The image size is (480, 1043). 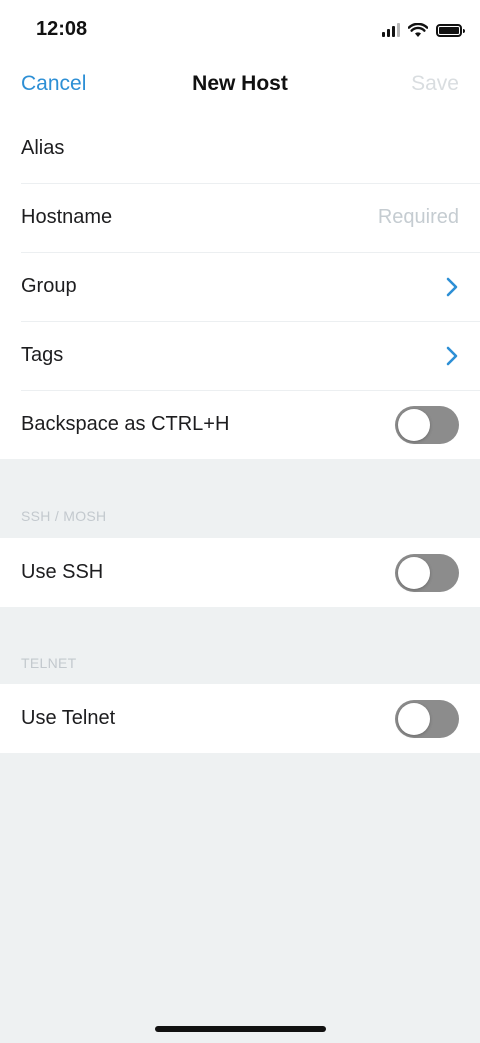 What do you see at coordinates (240, 148) in the screenshot?
I see `alias-row: Alias` at bounding box center [240, 148].